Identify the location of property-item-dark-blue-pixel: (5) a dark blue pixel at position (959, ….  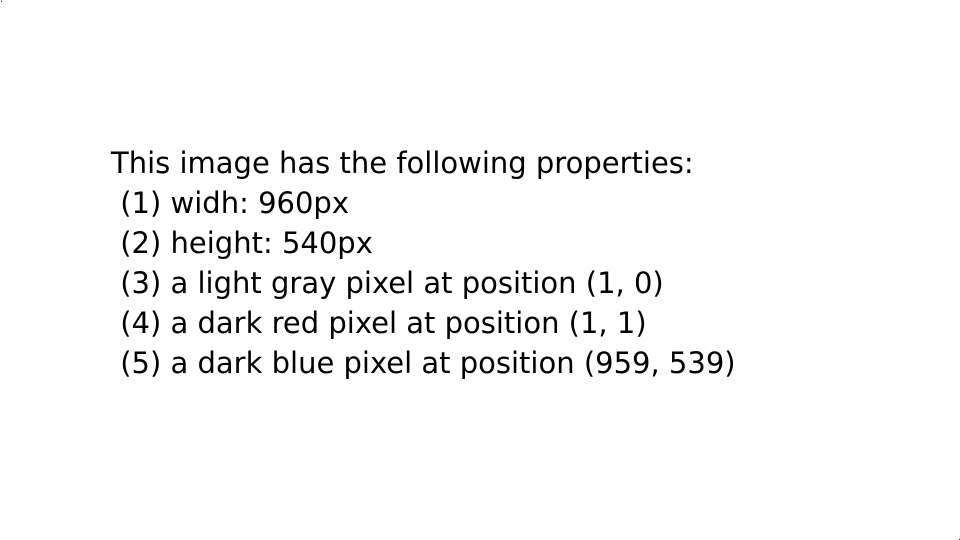
(423, 363).